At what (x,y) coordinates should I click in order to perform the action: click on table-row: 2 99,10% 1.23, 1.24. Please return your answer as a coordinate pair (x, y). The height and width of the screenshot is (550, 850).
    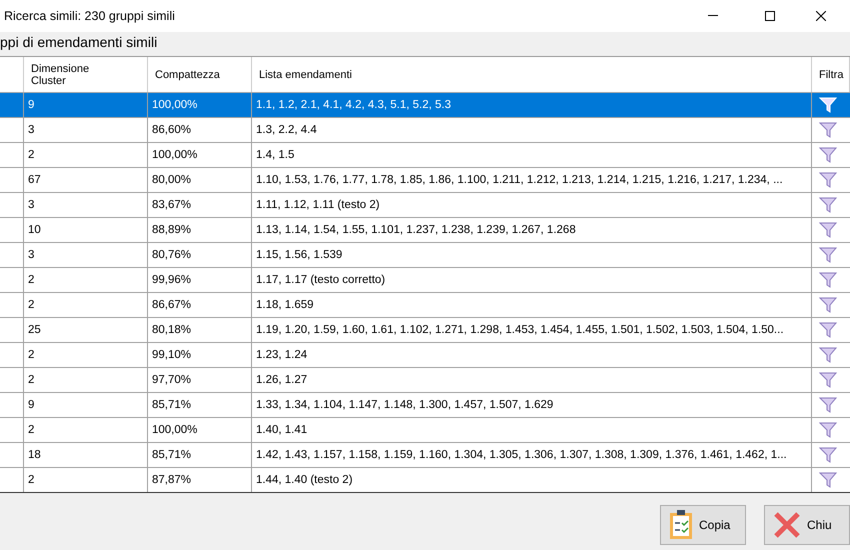
    Looking at the image, I should click on (425, 355).